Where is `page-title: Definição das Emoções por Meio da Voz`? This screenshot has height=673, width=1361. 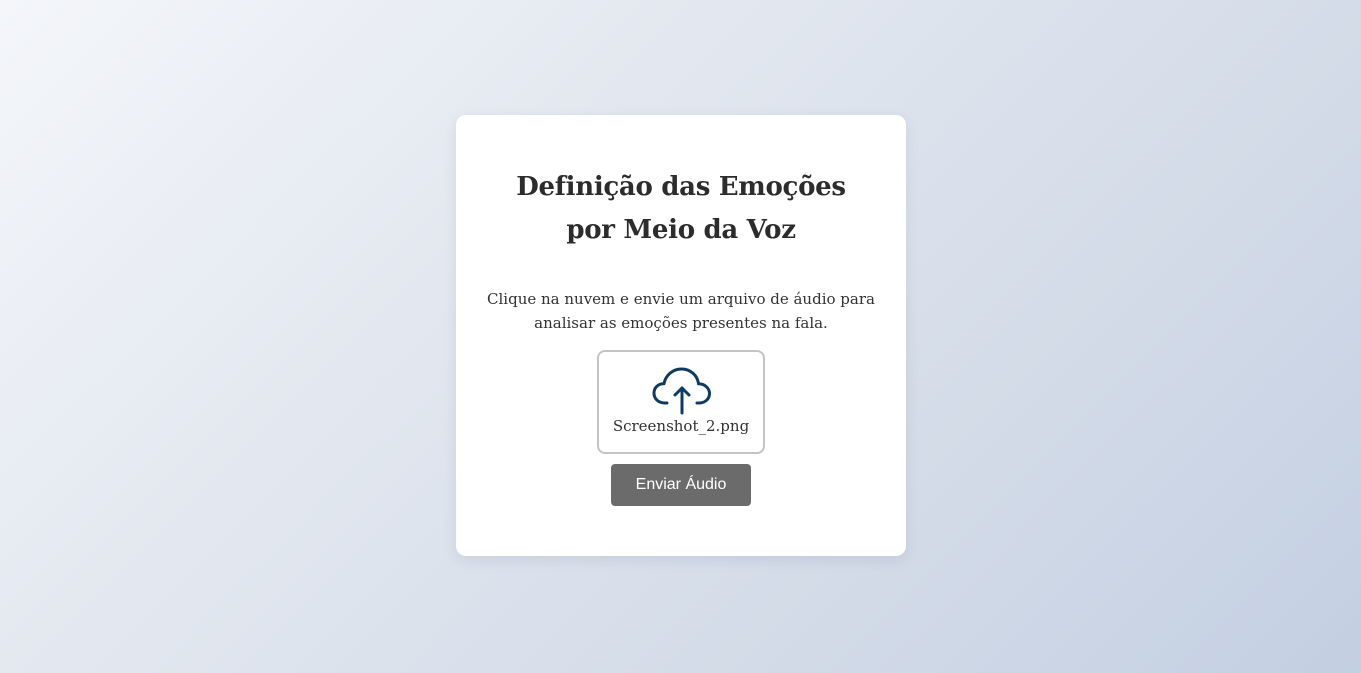
page-title: Definição das Emoções por Meio da Voz is located at coordinates (681, 208).